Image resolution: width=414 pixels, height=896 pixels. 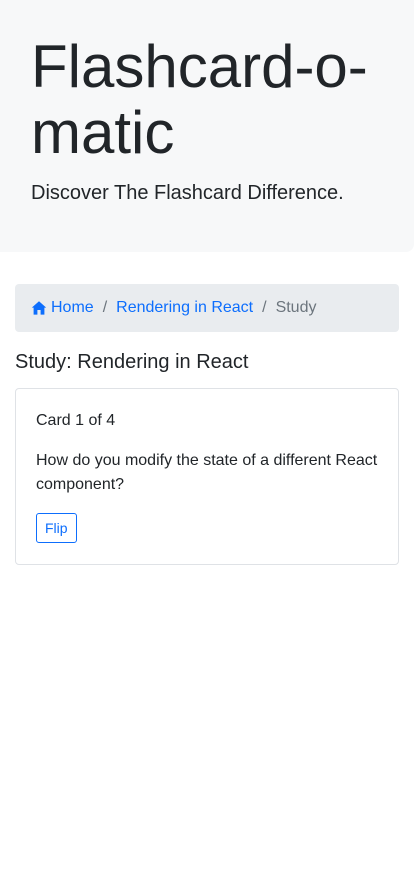 I want to click on breadcrumb-home-label: Home, so click(x=72, y=307).